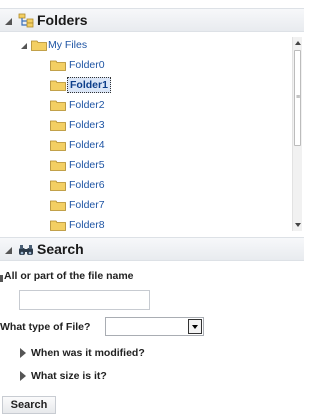 The image size is (320, 414). I want to click on tree-item-label: Folder5, so click(87, 165).